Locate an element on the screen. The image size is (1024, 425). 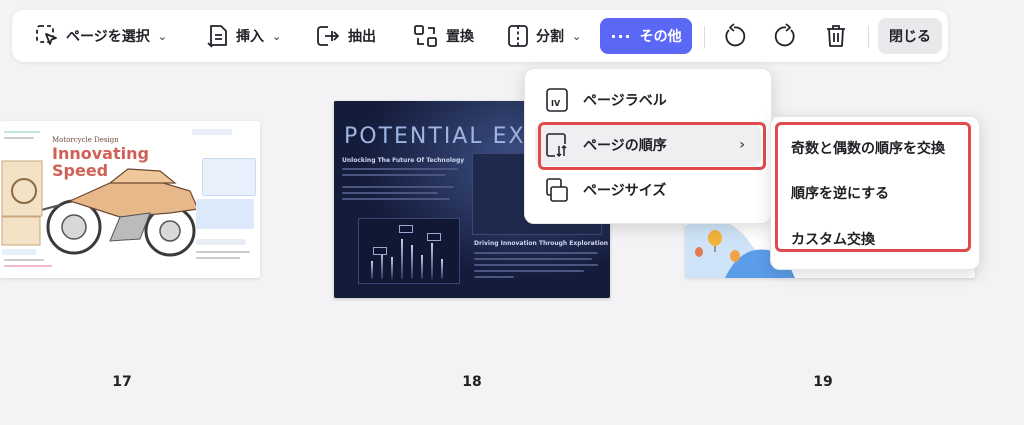
extract-button: 抽出 is located at coordinates (345, 36).